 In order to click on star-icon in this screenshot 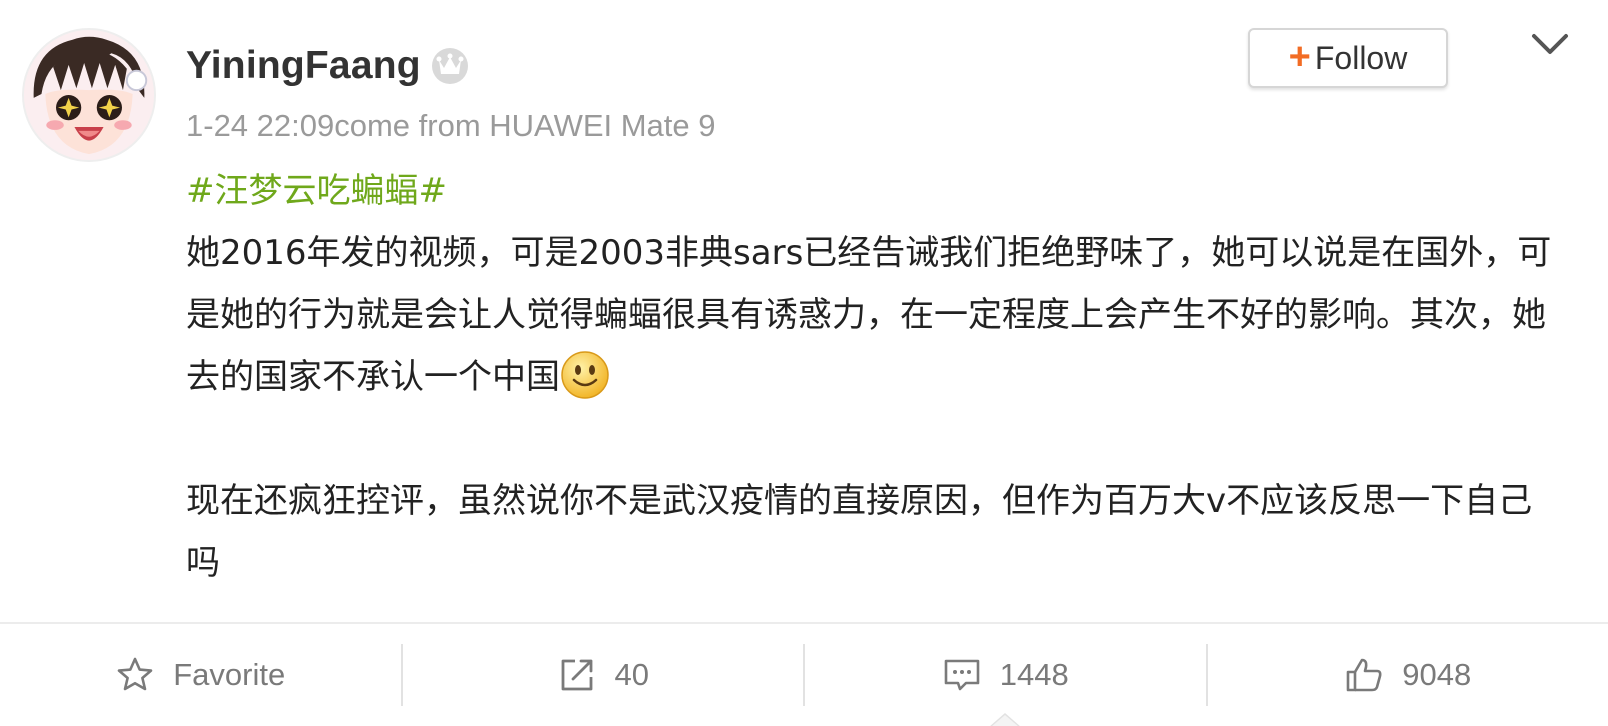, I will do `click(135, 674)`.